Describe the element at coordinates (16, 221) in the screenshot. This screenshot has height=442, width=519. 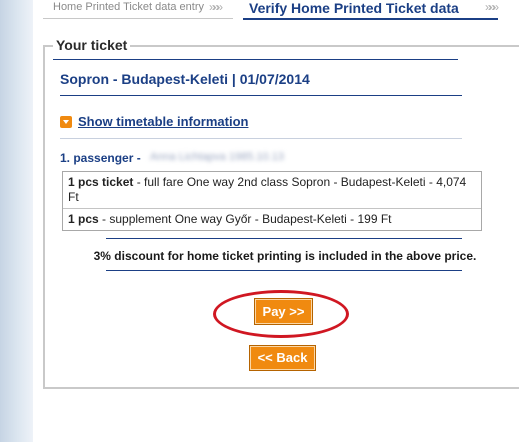
I see `page-left-gradient` at that location.